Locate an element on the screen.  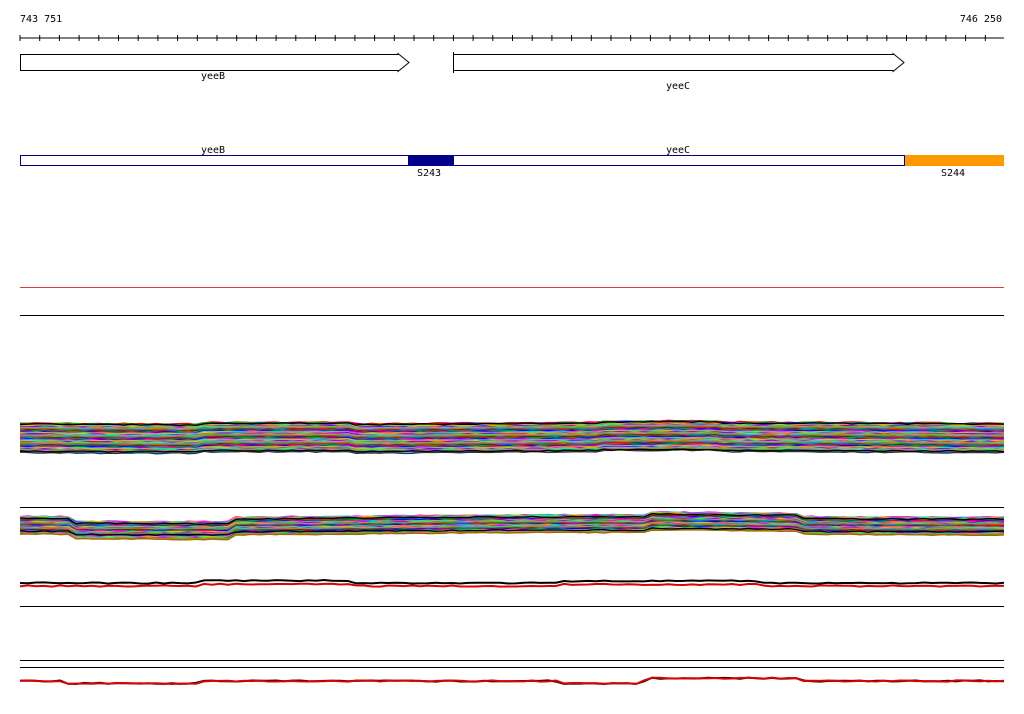
gene-label-yeeB: yeeB is located at coordinates (213, 76).